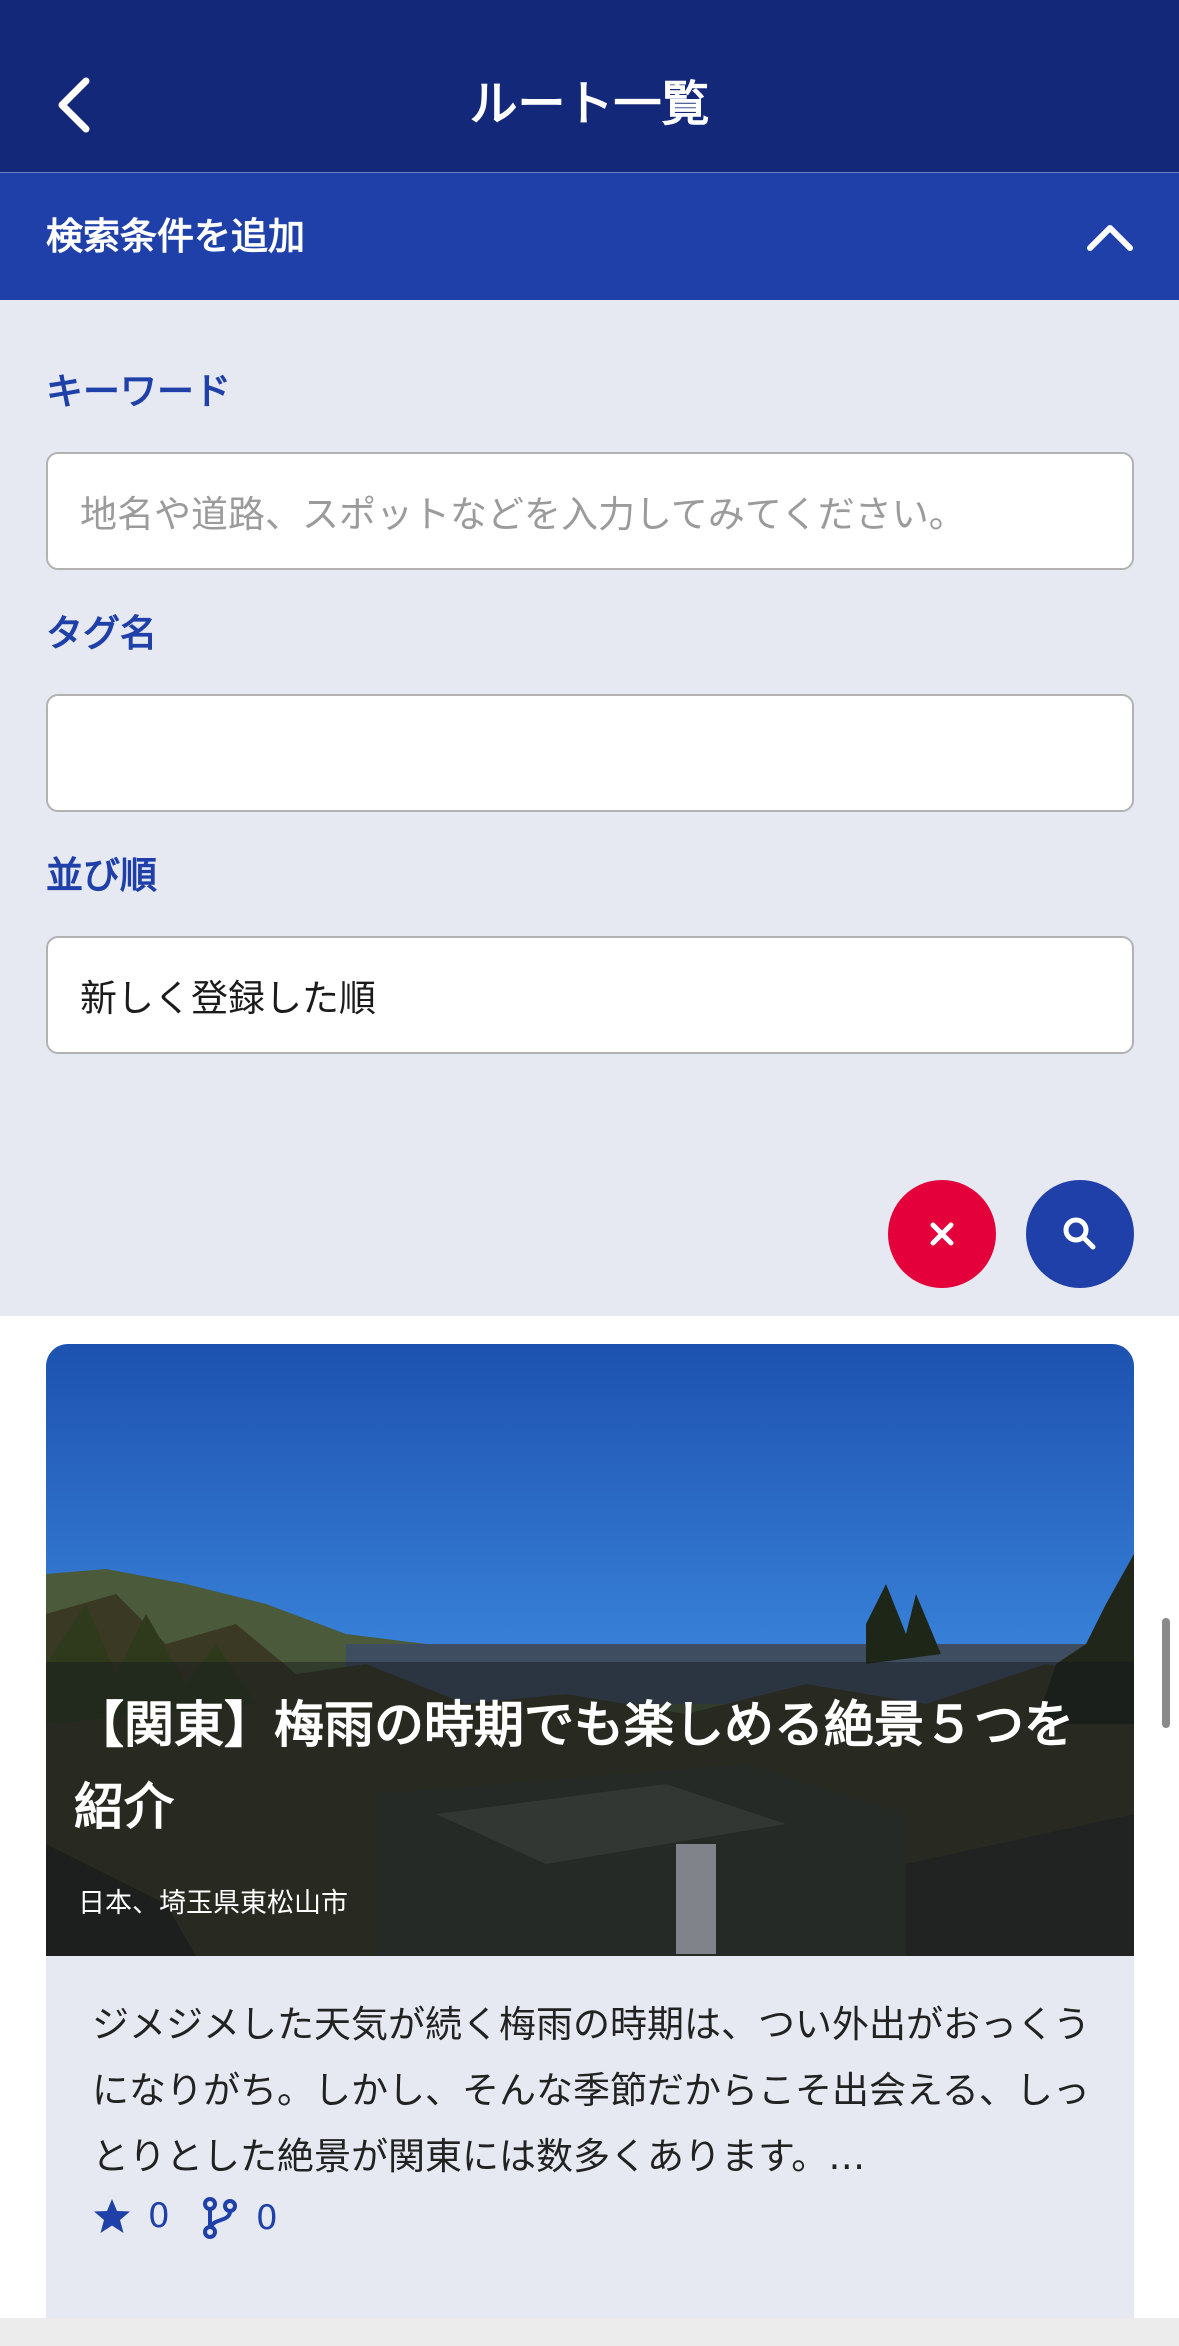 The image size is (1179, 2346). Describe the element at coordinates (220, 2218) in the screenshot. I see `branch-icon` at that location.